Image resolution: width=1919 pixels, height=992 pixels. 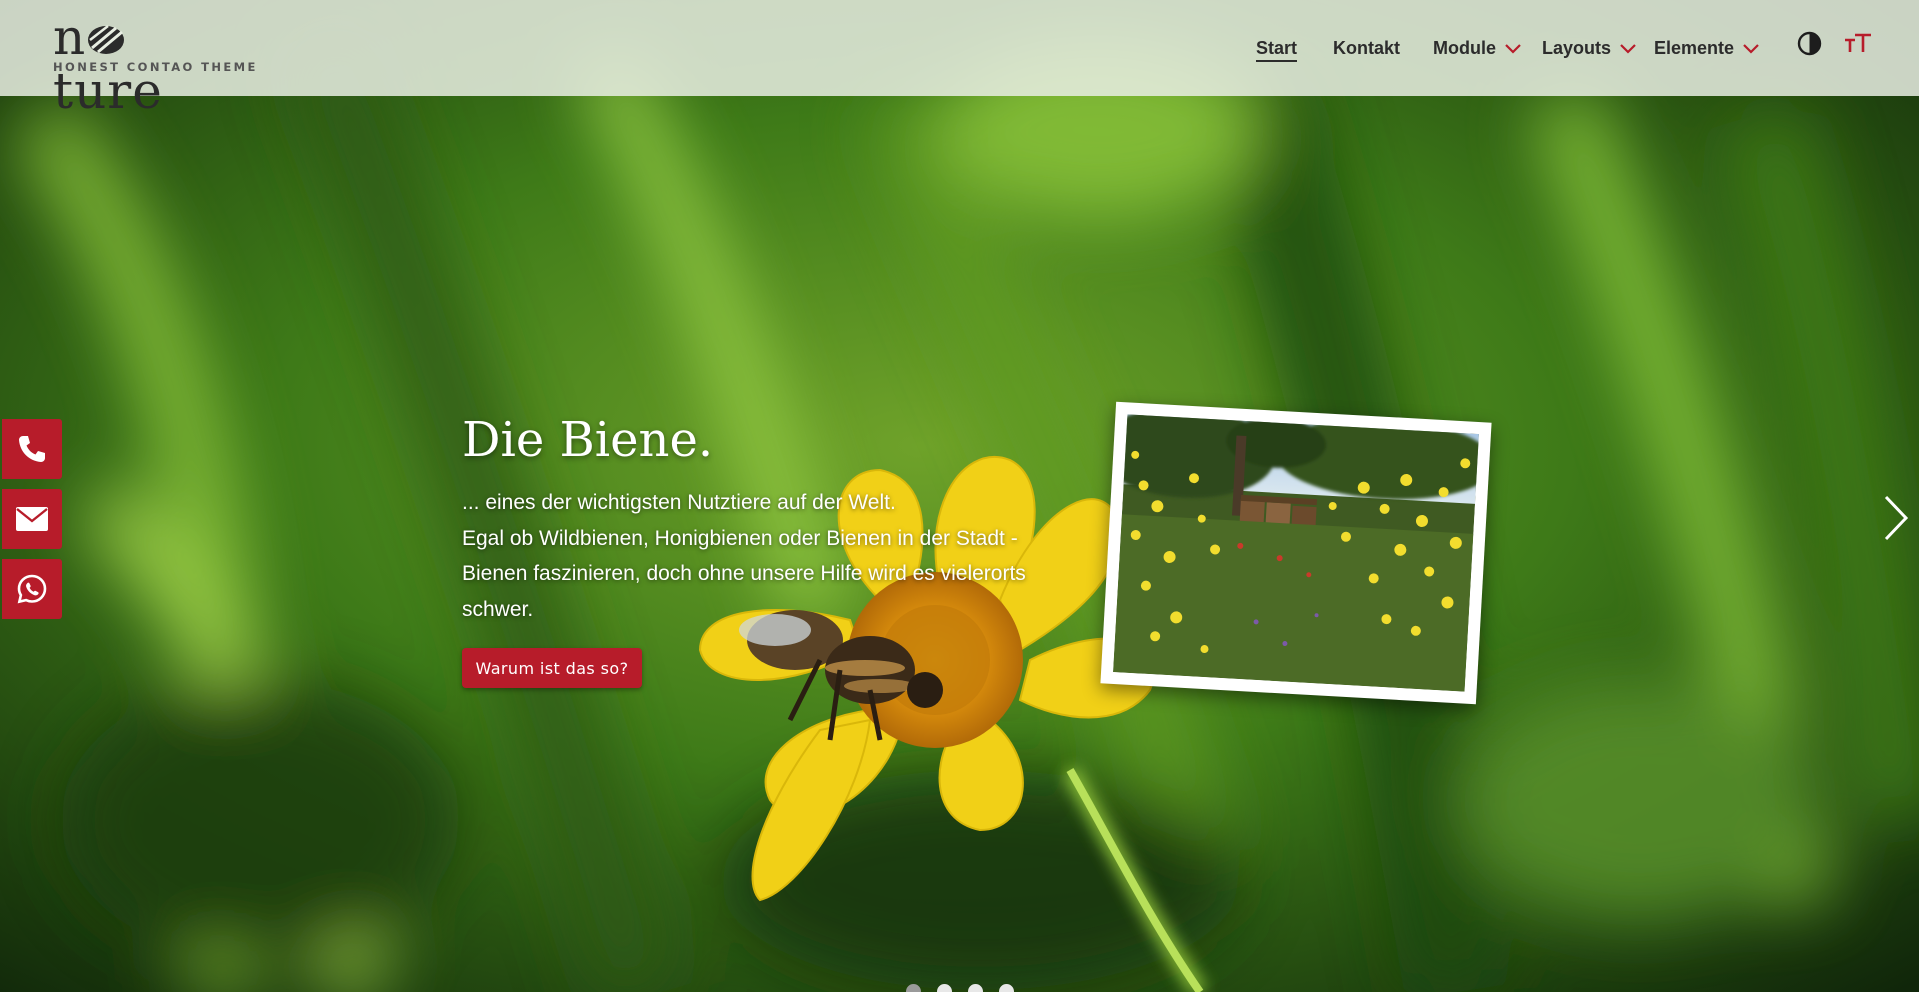 I want to click on mail-contact-button, so click(x=32, y=519).